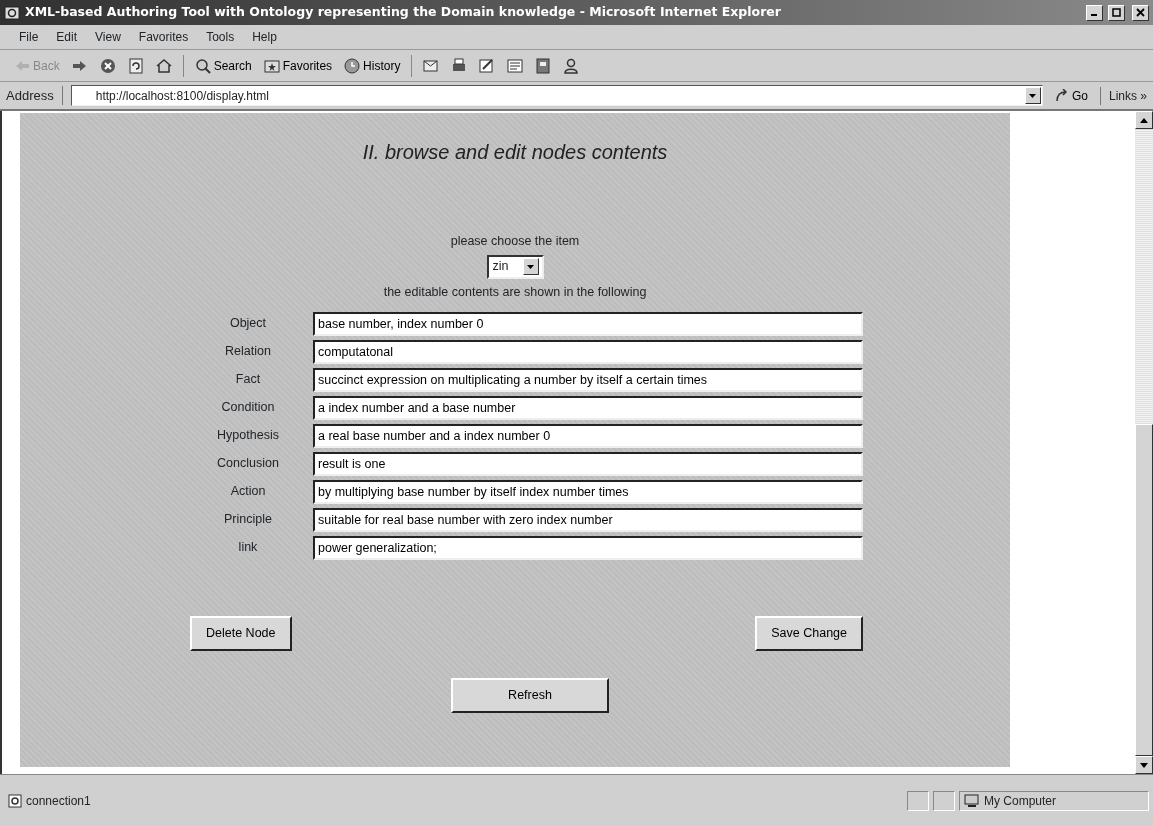  I want to click on page-icon, so click(15, 800).